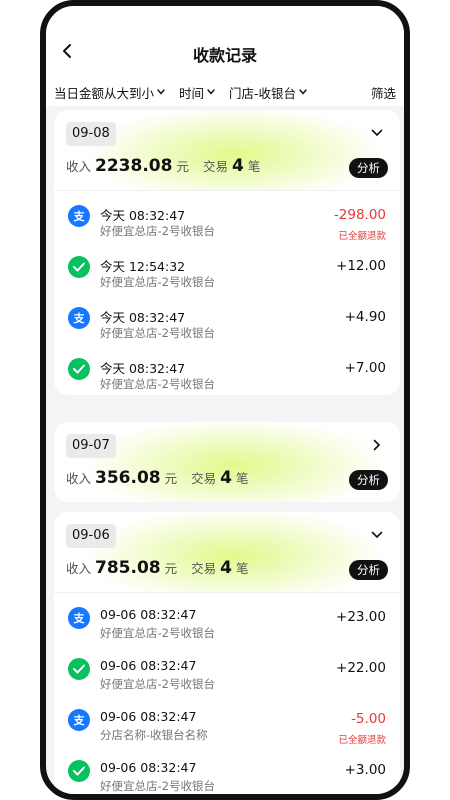 This screenshot has width=450, height=800. I want to click on transaction-row: 今天 08:32:47 好便宜总店-2号收银台 +7.00, so click(227, 369).